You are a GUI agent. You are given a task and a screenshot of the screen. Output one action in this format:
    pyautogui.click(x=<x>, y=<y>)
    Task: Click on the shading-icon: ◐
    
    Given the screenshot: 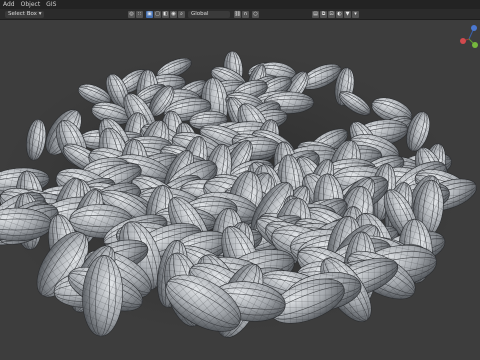 What is the action you would take?
    pyautogui.click(x=339, y=14)
    